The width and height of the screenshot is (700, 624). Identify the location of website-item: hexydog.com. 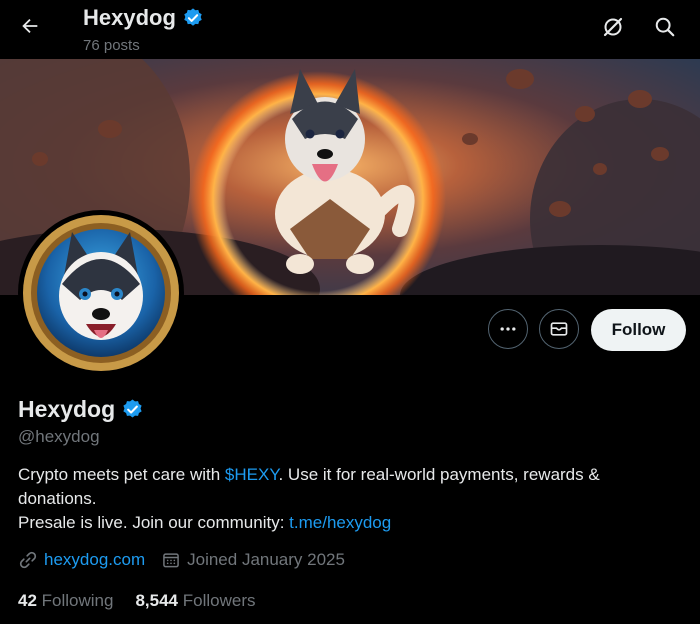
(81, 560).